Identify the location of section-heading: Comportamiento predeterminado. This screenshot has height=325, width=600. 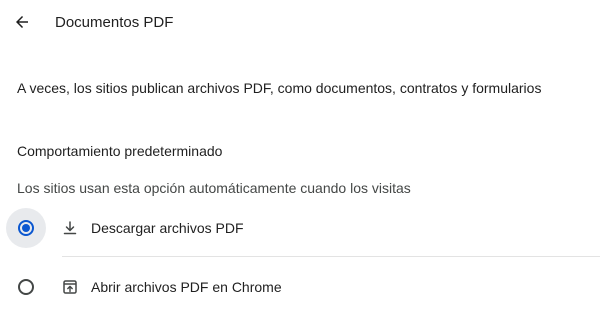
(120, 151).